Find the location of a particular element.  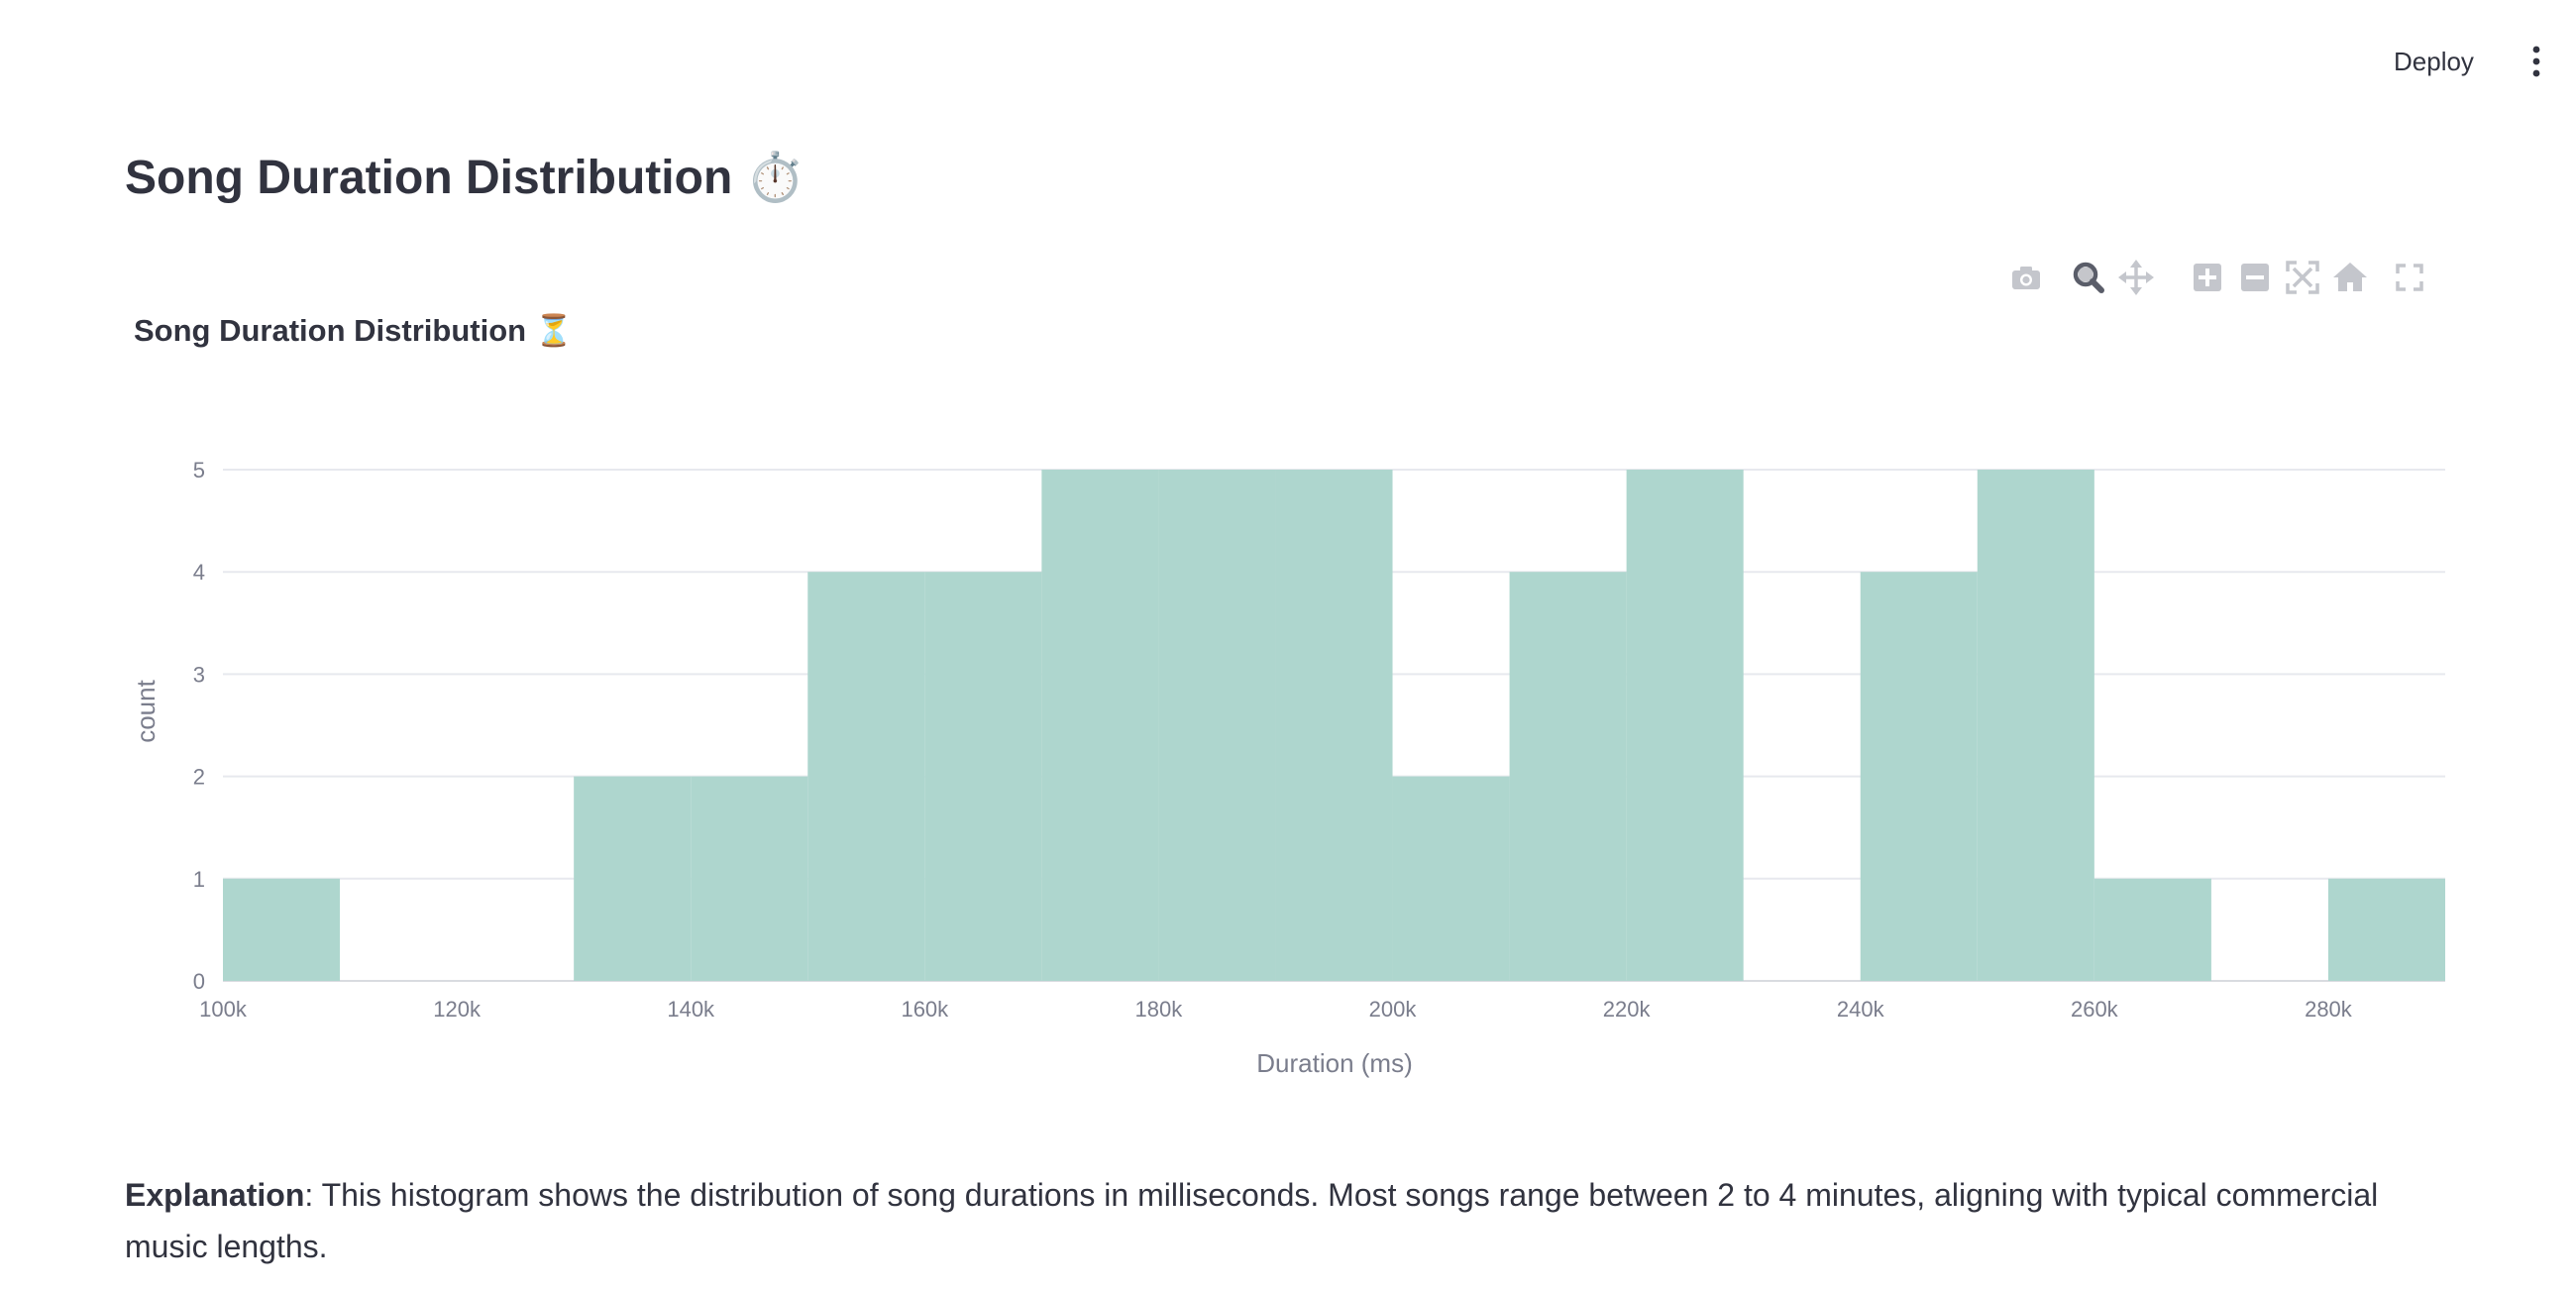

x-tick-label: 200k is located at coordinates (1394, 1009).